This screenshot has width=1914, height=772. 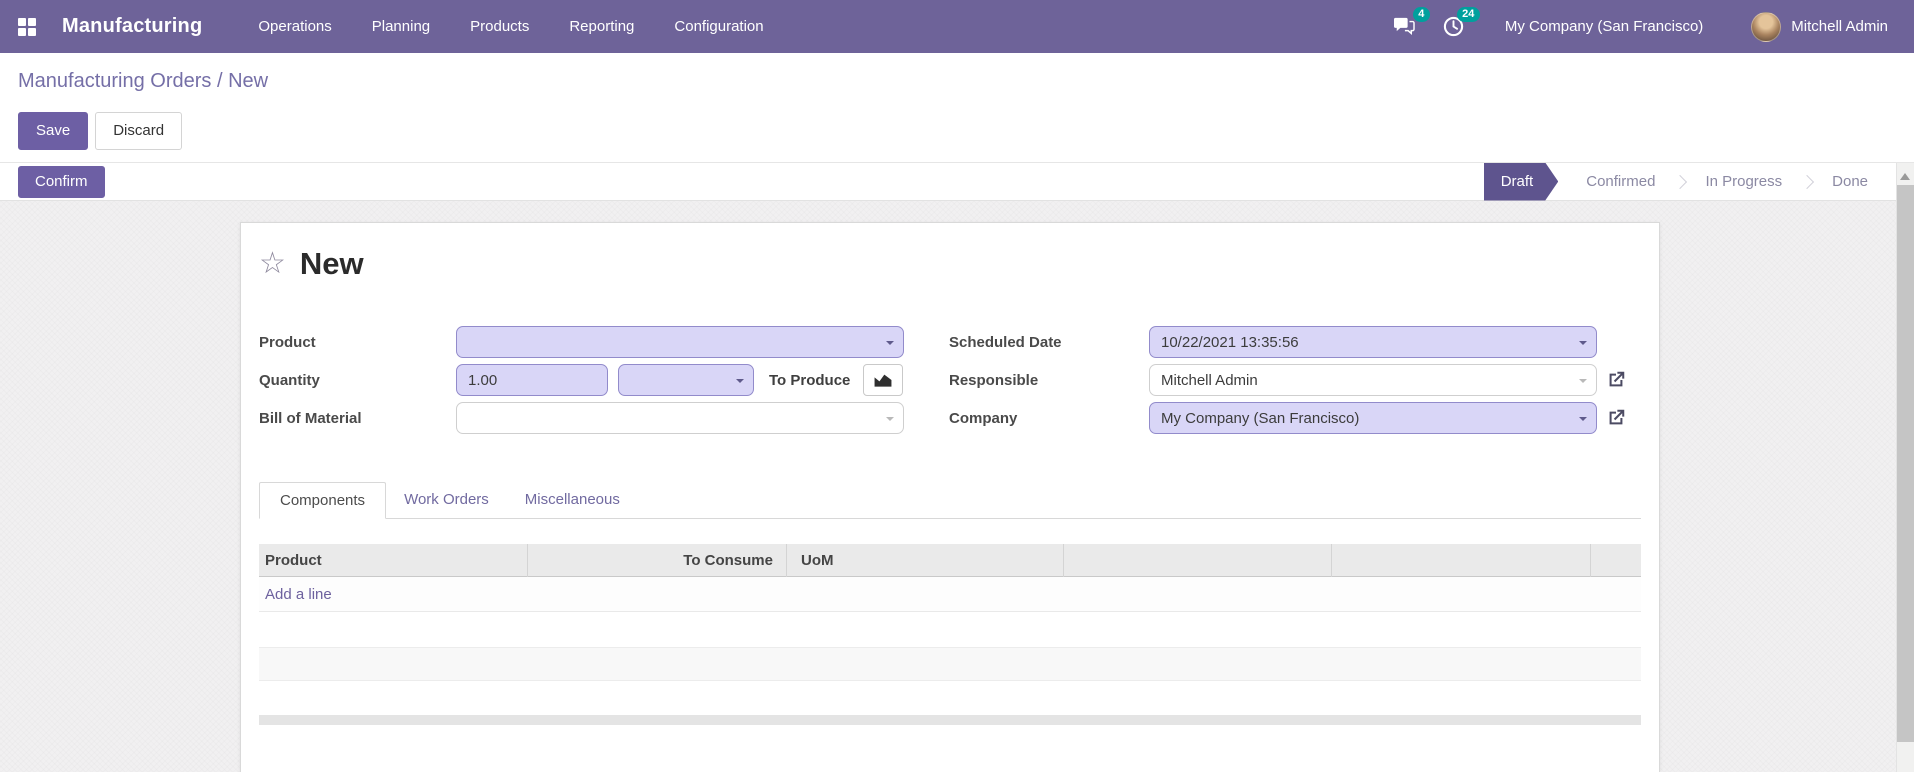 What do you see at coordinates (1521, 182) in the screenshot?
I see `status-step-draft: Draft` at bounding box center [1521, 182].